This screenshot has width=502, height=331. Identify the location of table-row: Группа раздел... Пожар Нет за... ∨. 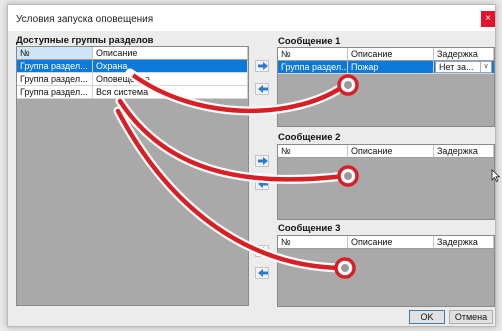
(386, 67).